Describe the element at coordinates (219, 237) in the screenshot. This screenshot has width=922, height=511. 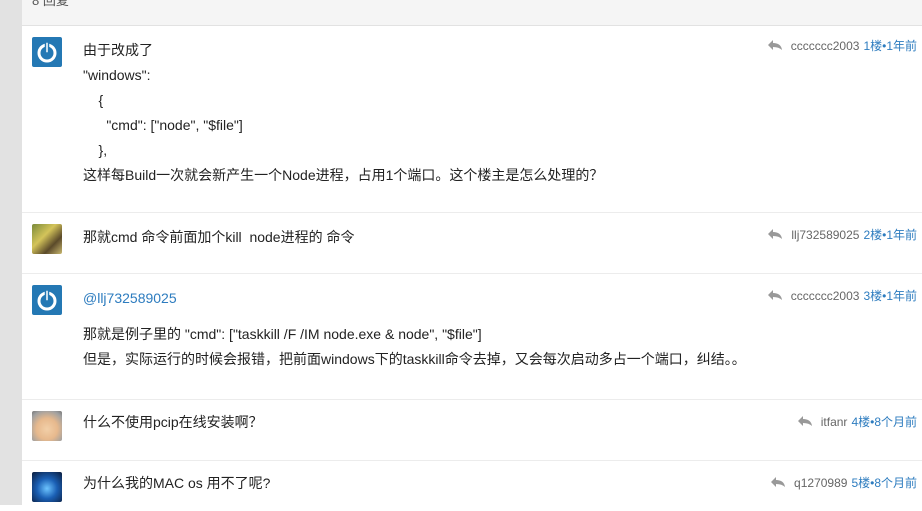
I see `reply-text-line: 那就cmd 命令前面加个kill node进程的 命令` at that location.